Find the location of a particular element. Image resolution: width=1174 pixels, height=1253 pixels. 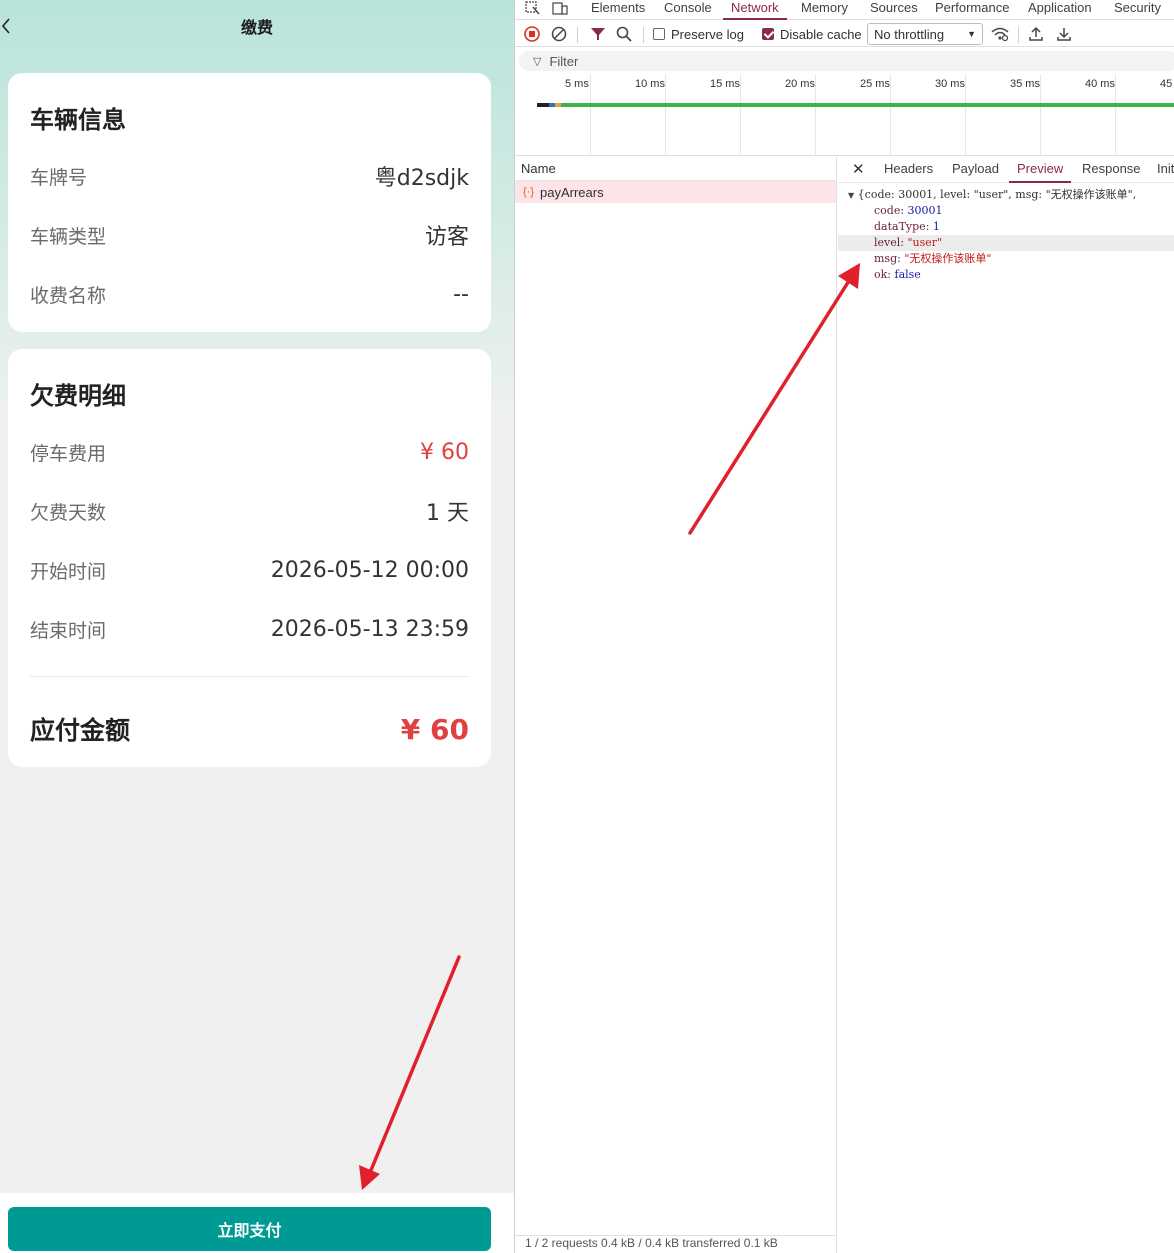

json-value: false is located at coordinates (907, 274).